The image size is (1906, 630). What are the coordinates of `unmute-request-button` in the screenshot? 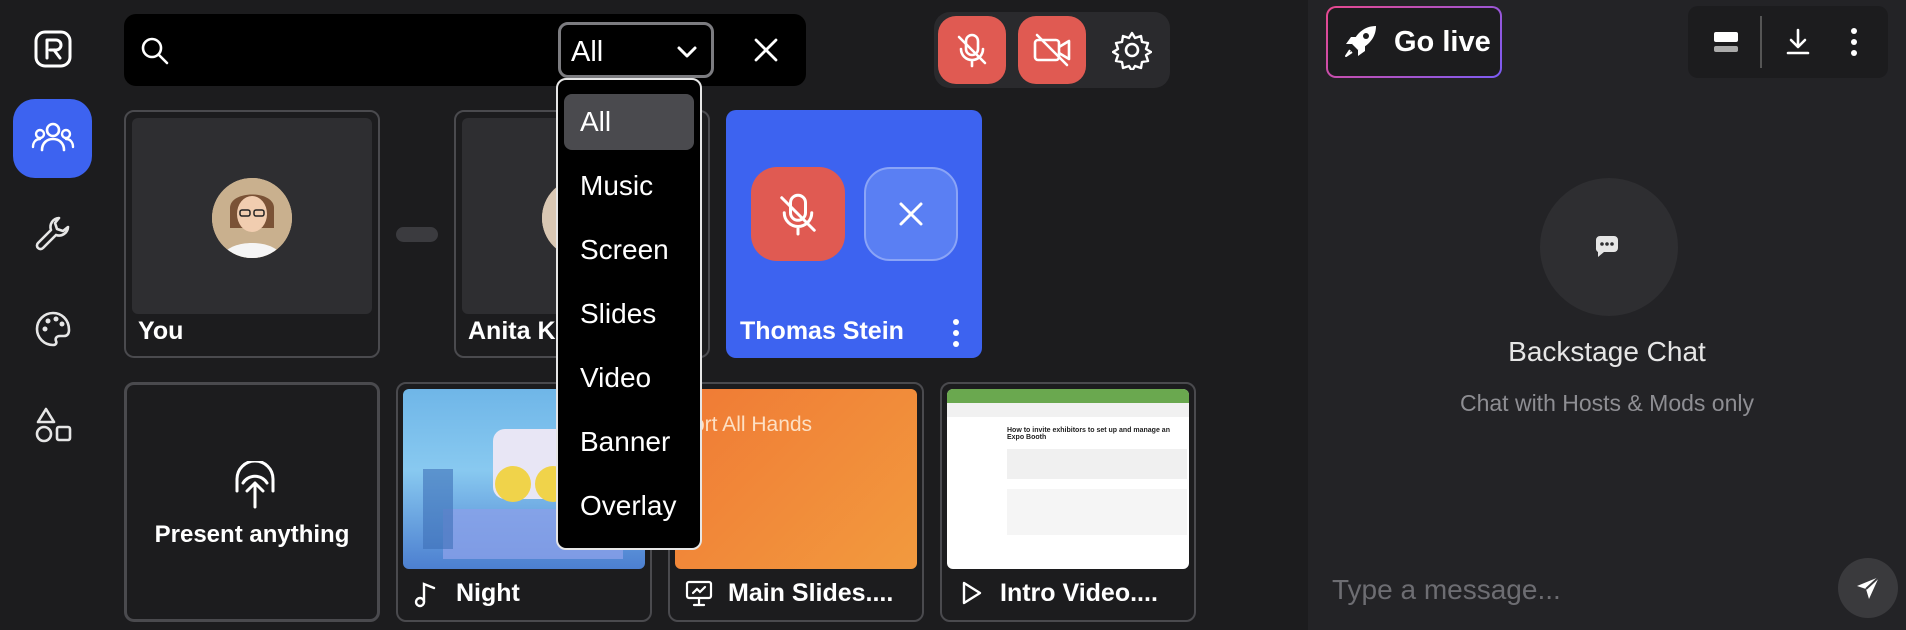 It's located at (798, 214).